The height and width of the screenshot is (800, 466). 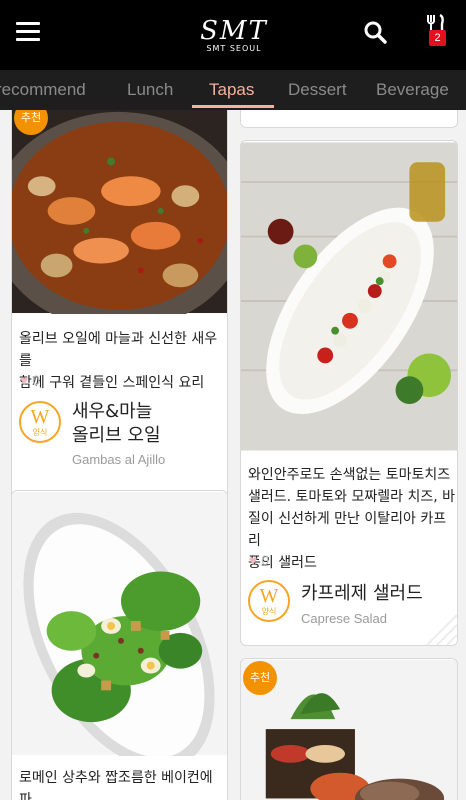 I want to click on description-line: 와인안주로도 손색없는 토마토치즈, so click(x=349, y=475).